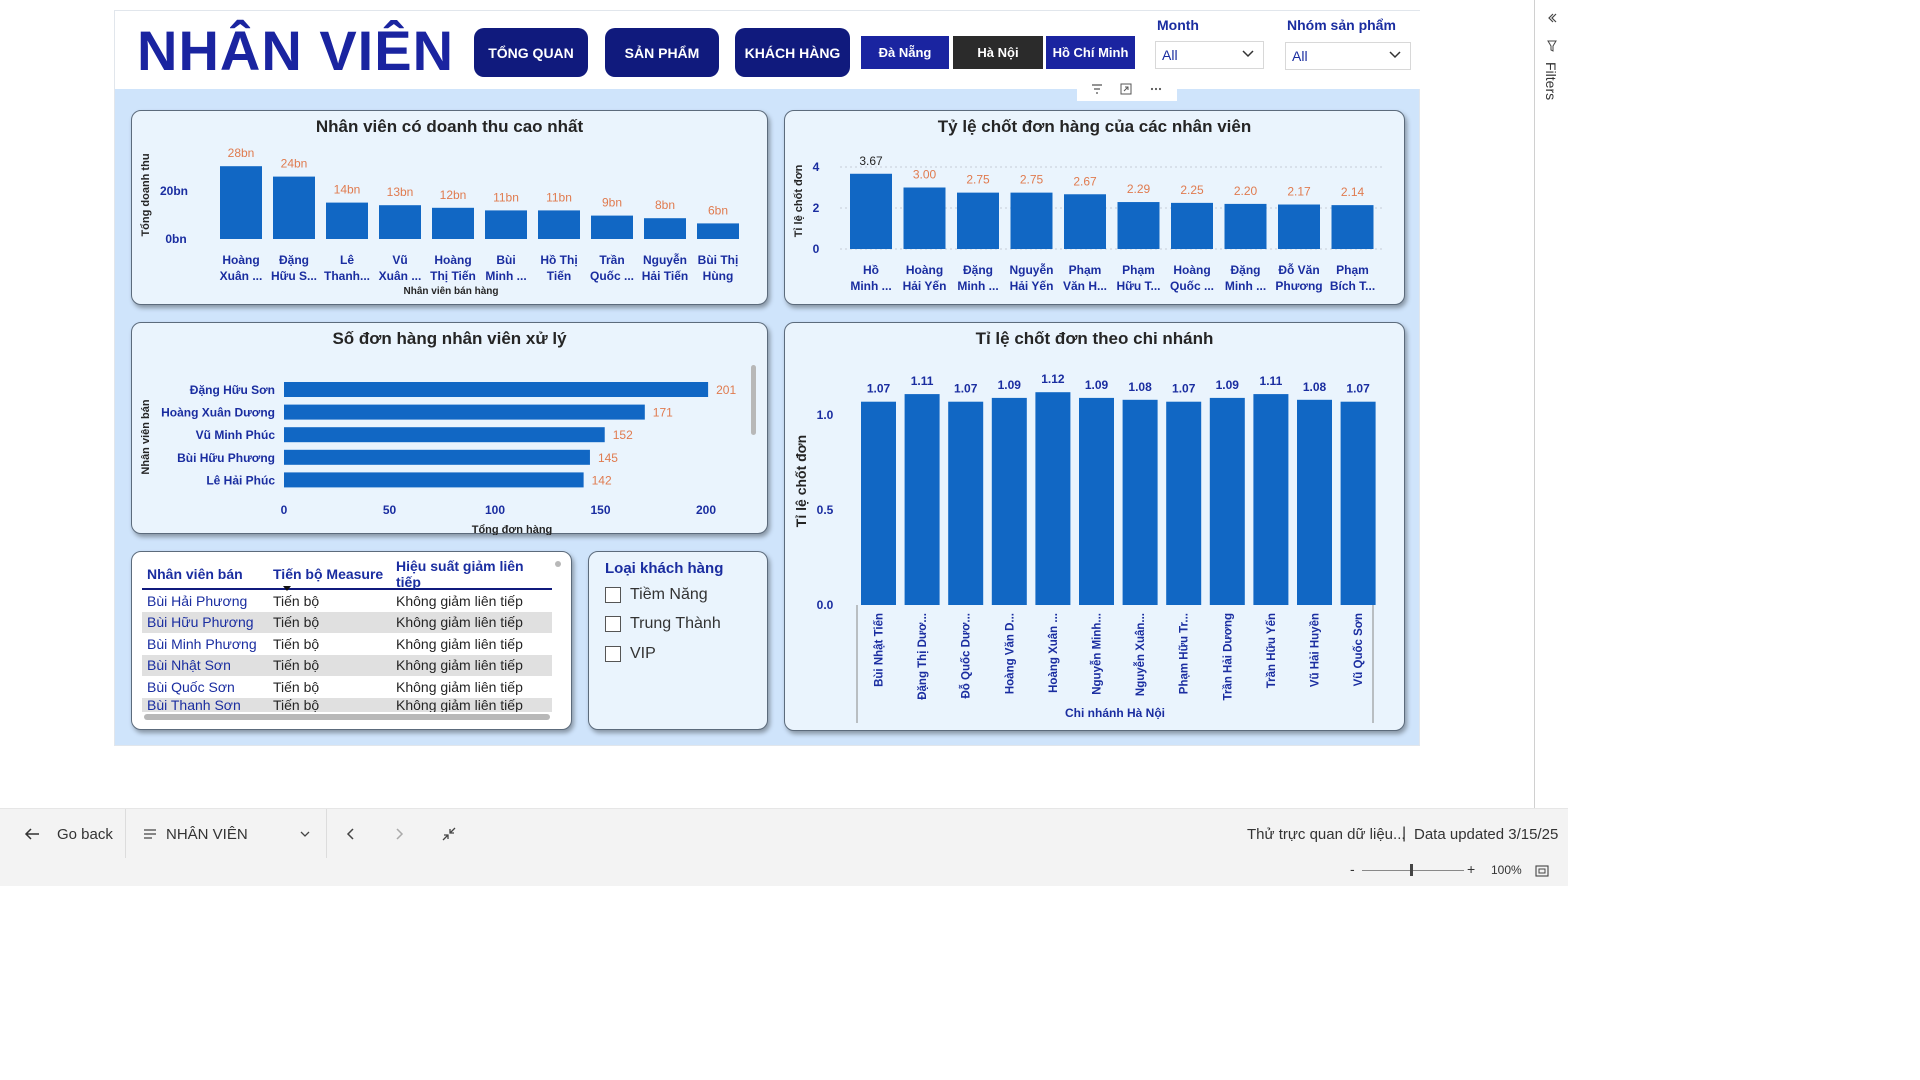  I want to click on sort-descending-icon, so click(287, 588).